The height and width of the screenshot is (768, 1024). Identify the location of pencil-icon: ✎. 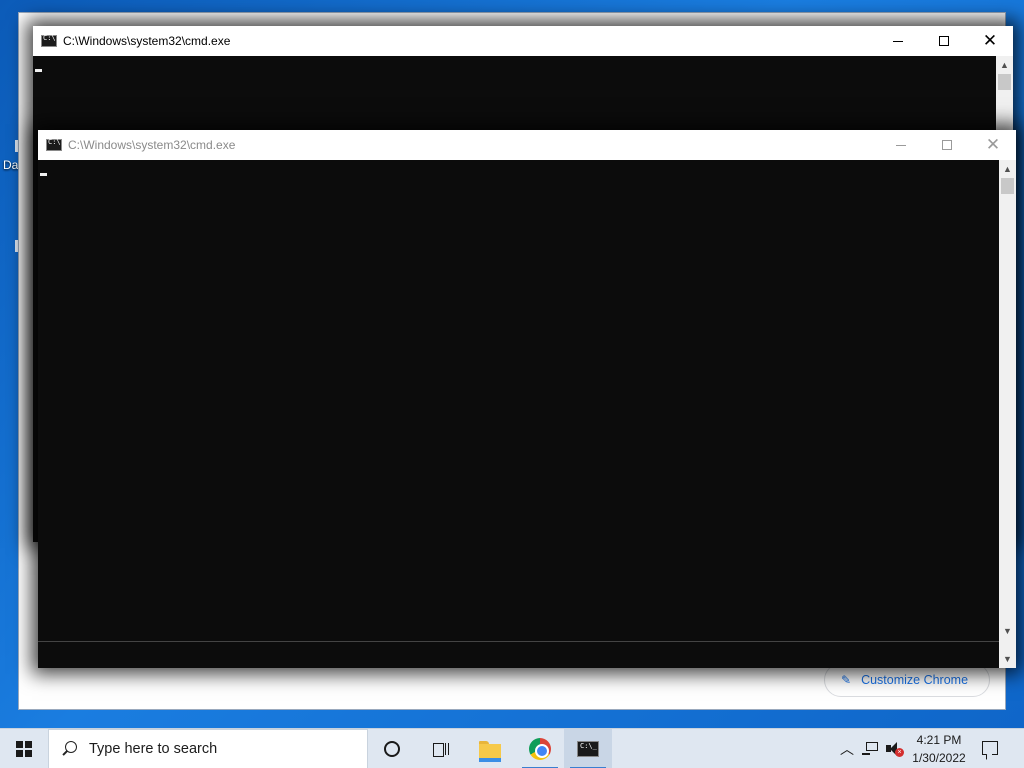
(846, 680).